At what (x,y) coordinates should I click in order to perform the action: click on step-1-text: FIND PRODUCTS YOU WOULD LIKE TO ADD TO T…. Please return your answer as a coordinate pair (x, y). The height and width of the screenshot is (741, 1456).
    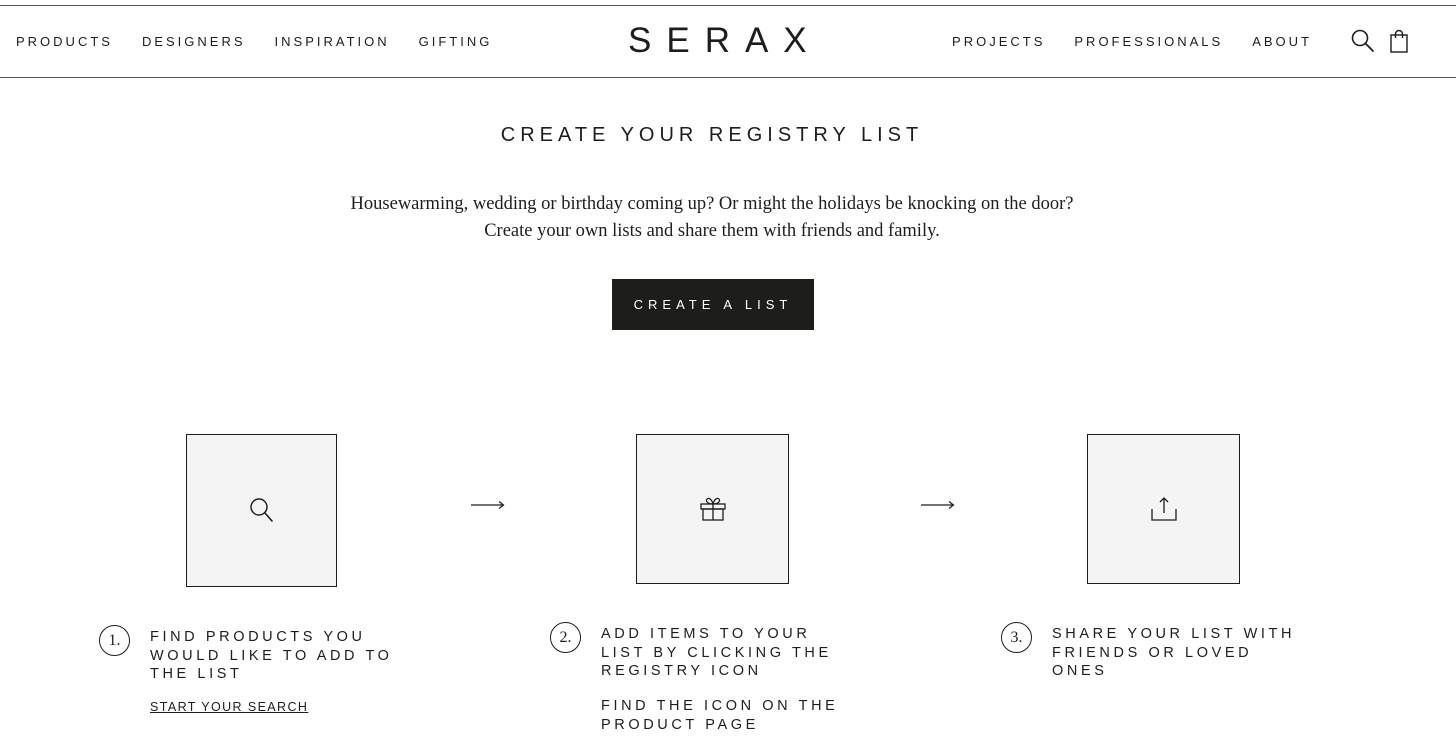
    Looking at the image, I should click on (271, 655).